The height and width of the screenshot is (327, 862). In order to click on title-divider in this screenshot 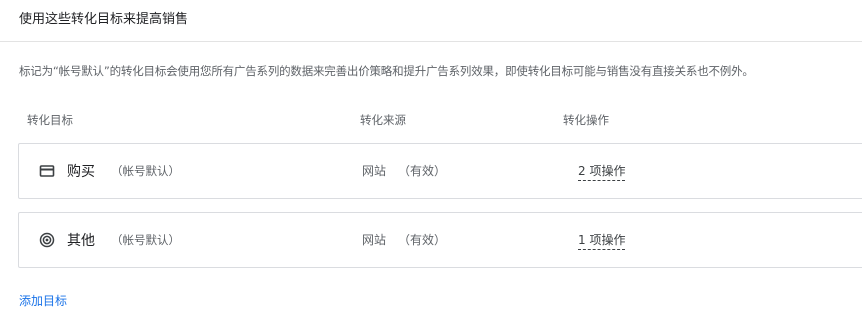, I will do `click(431, 41)`.